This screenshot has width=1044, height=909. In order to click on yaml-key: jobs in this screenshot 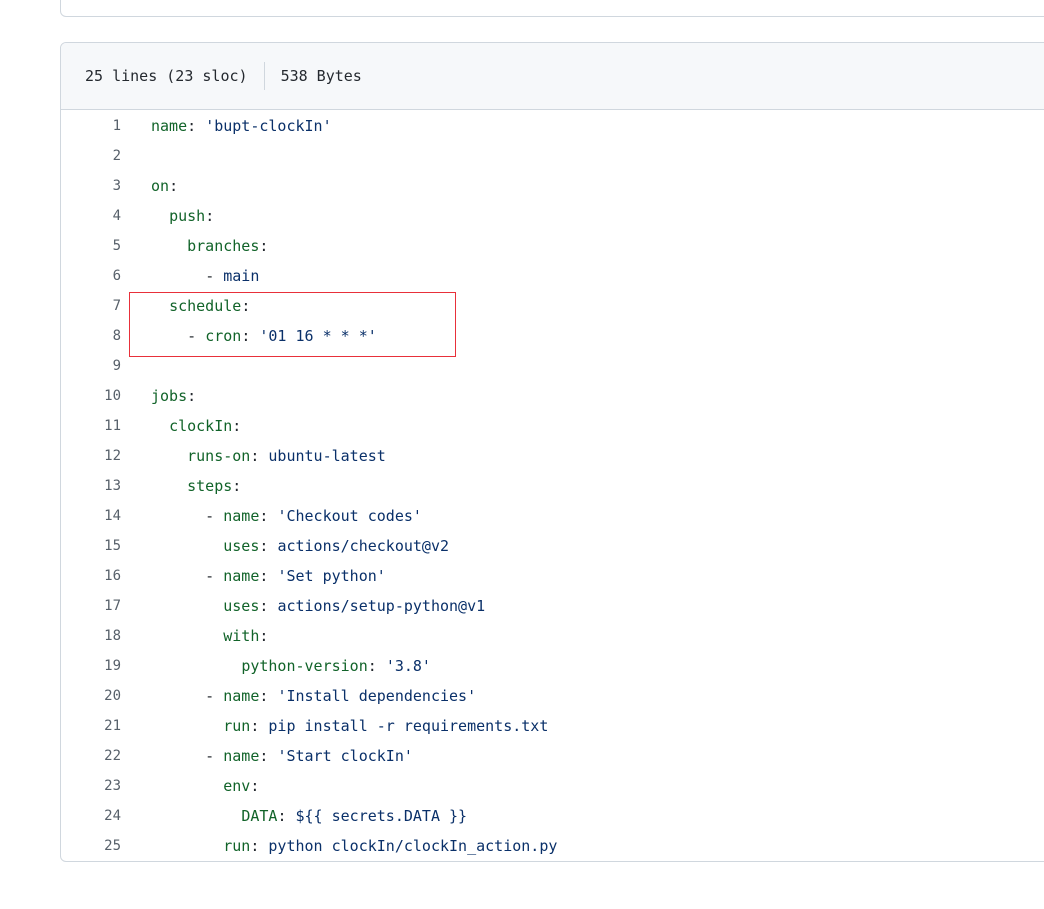, I will do `click(169, 396)`.